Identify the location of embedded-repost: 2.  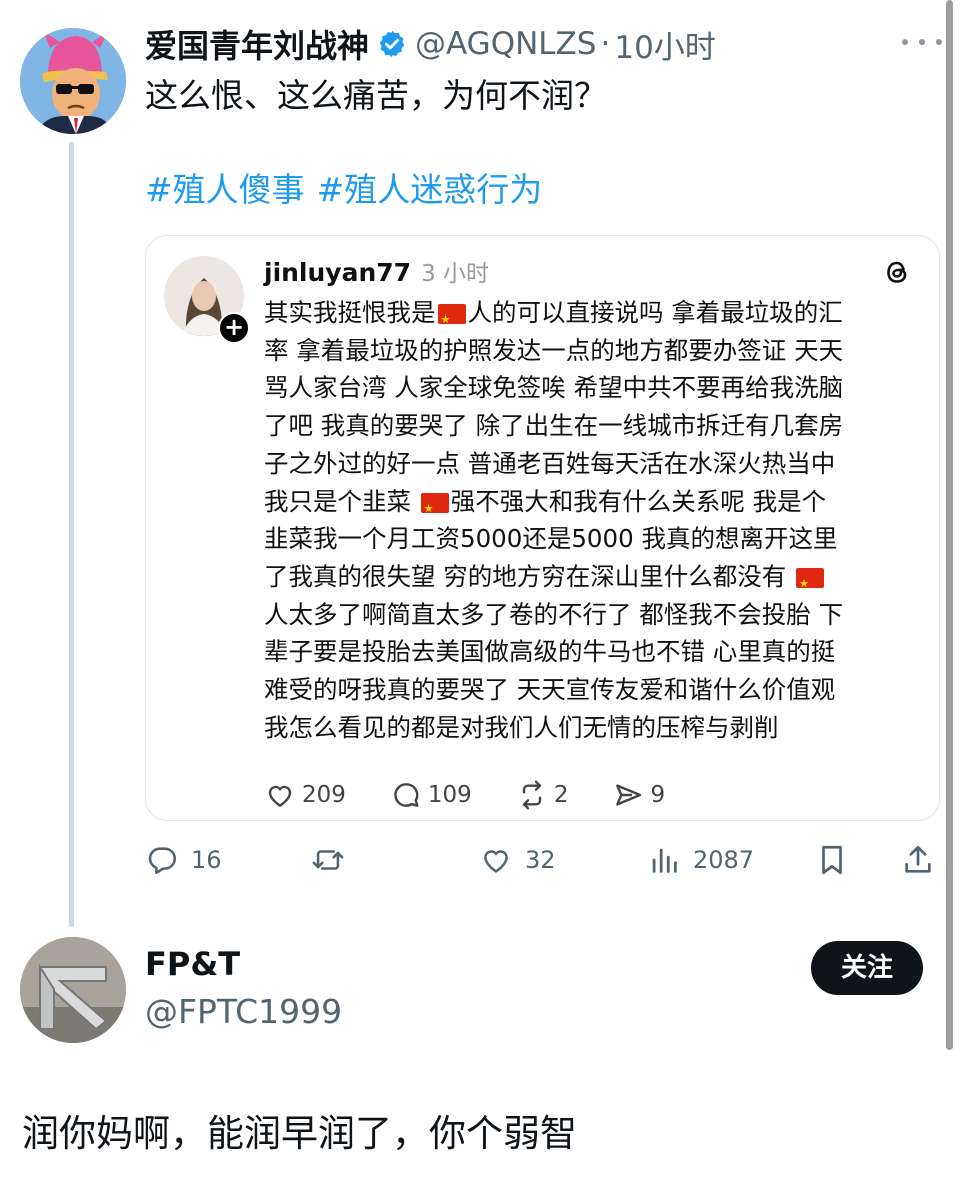
(542, 795).